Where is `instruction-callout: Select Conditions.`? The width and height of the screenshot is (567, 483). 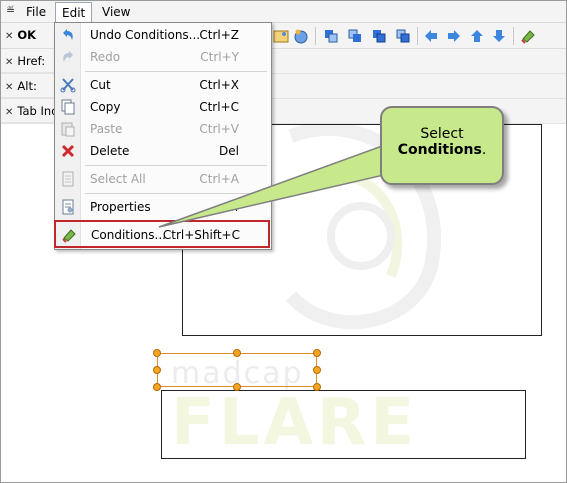 instruction-callout: Select Conditions. is located at coordinates (442, 145).